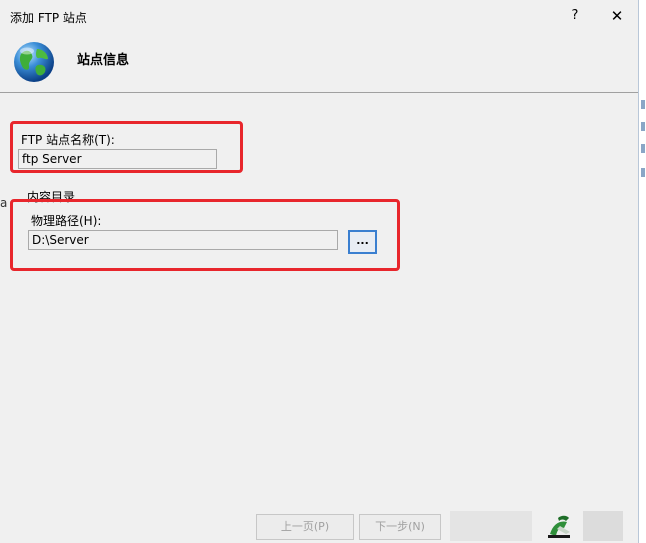 The image size is (646, 543). Describe the element at coordinates (319, 62) in the screenshot. I see `wizard-header: 站点信息` at that location.